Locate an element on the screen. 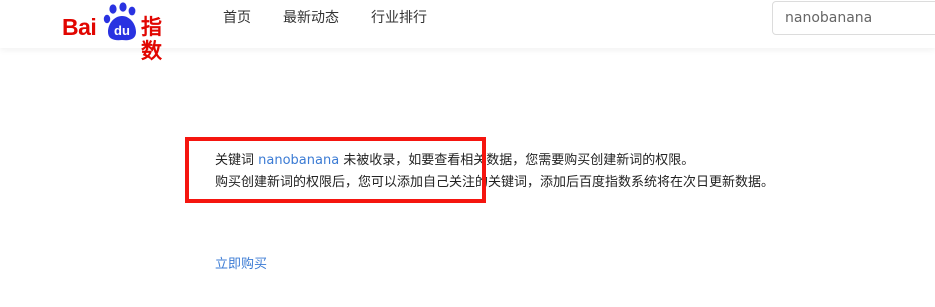  logo-text-du: du is located at coordinates (122, 30).